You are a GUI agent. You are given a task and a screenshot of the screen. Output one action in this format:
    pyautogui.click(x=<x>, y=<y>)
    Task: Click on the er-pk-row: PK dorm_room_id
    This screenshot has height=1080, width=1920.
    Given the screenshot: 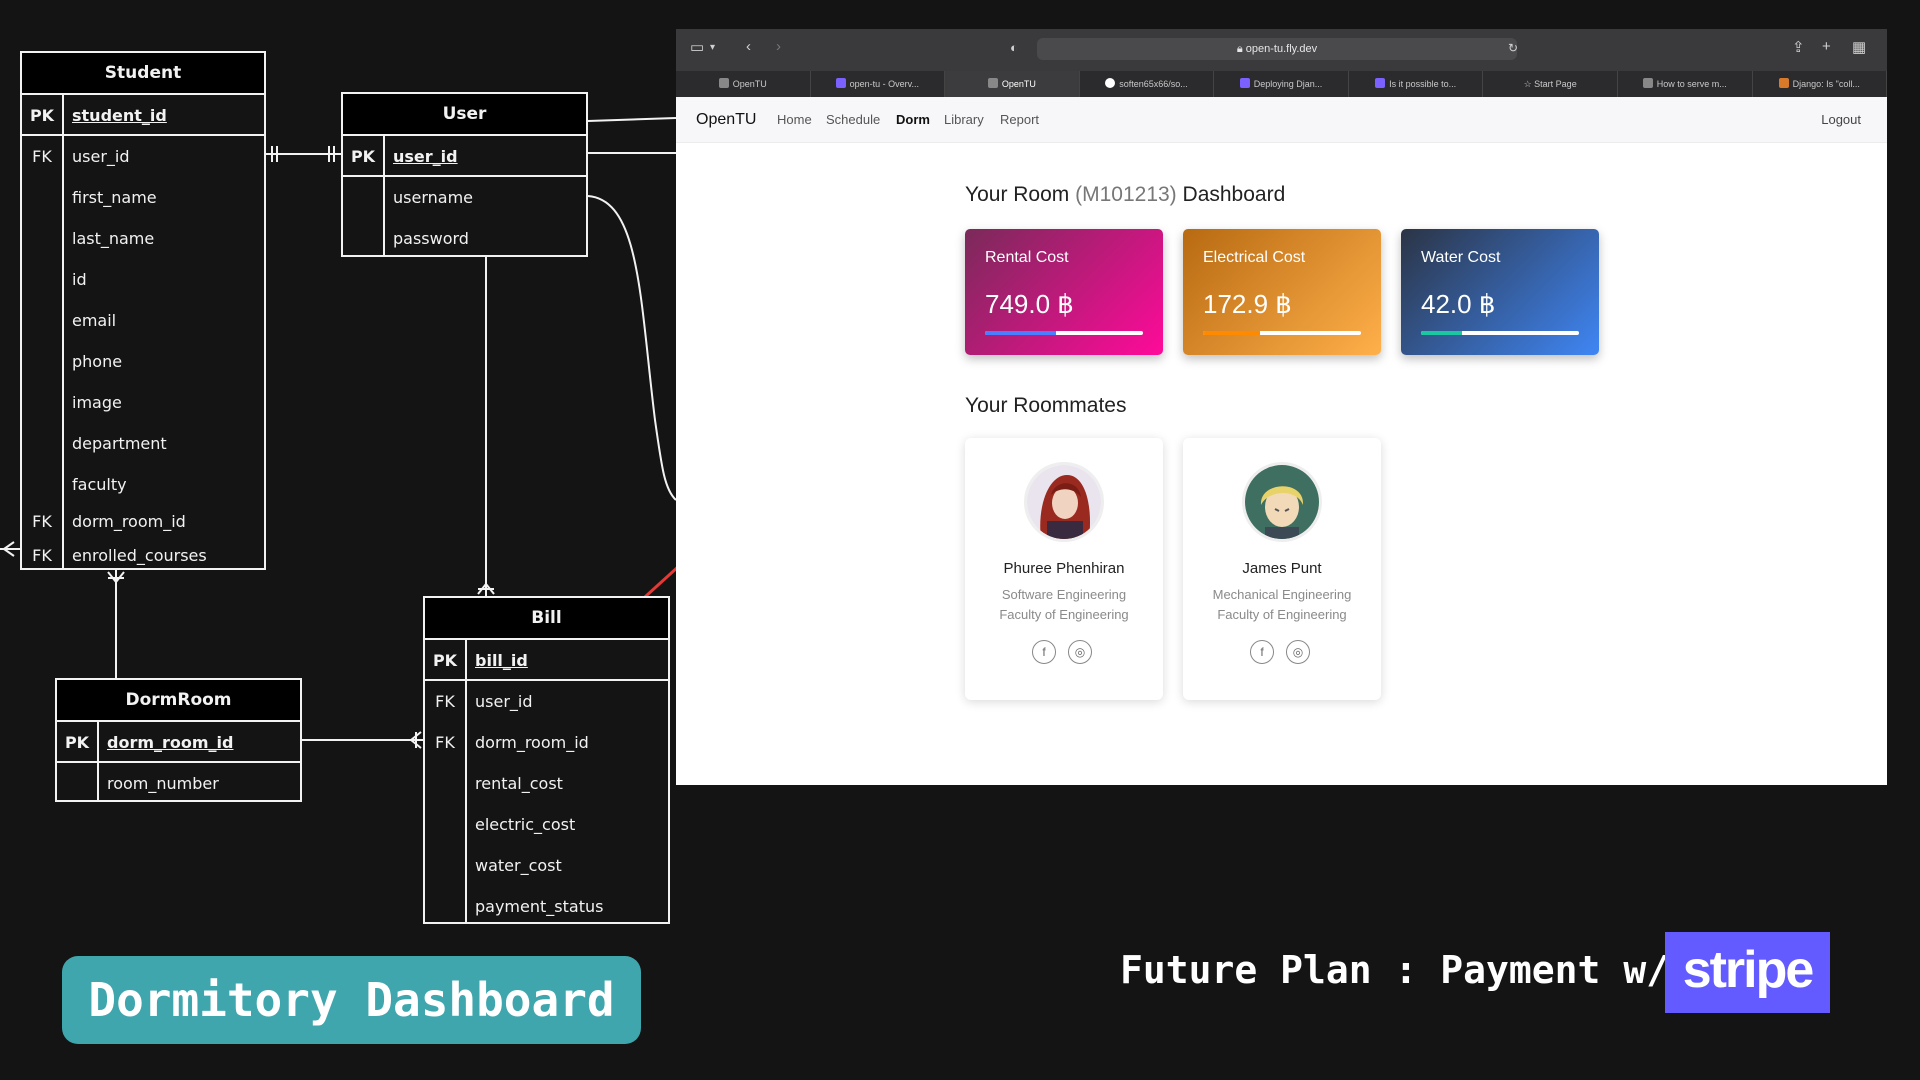 What is the action you would take?
    pyautogui.click(x=178, y=742)
    